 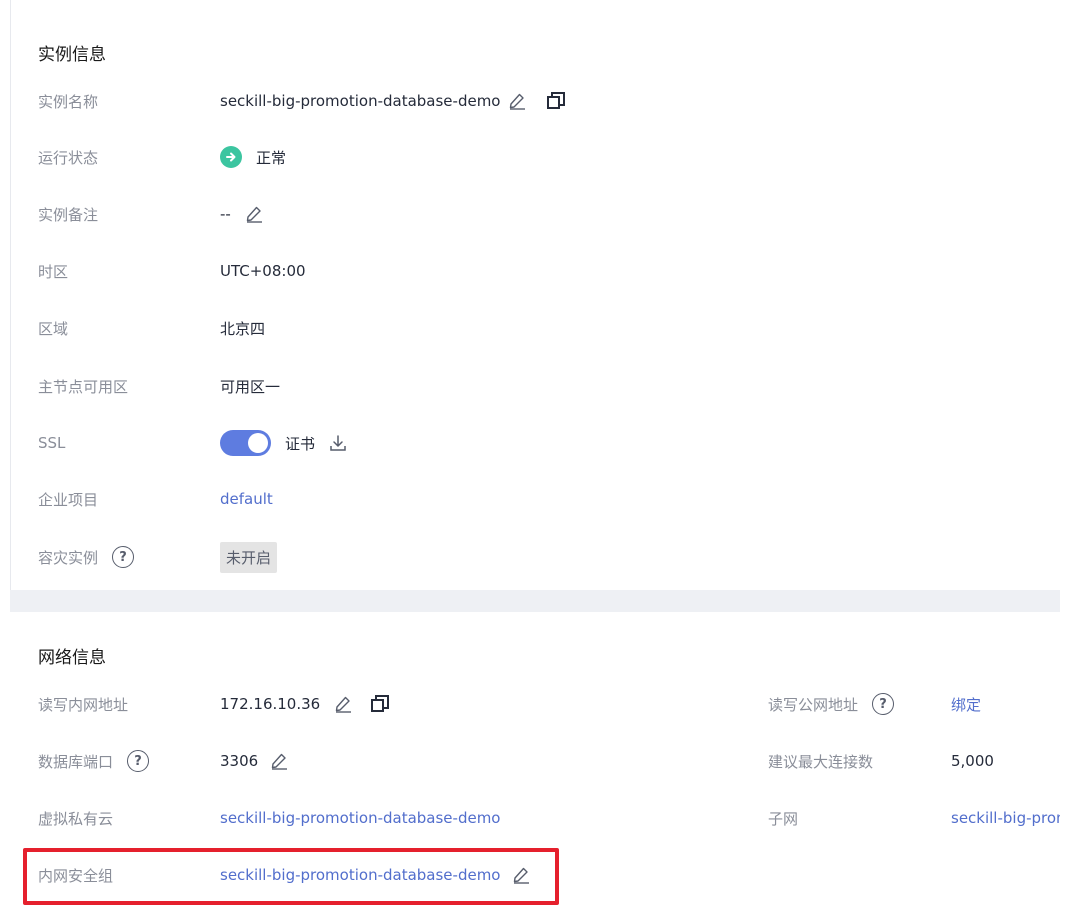 I want to click on status-value: 正常, so click(x=271, y=157).